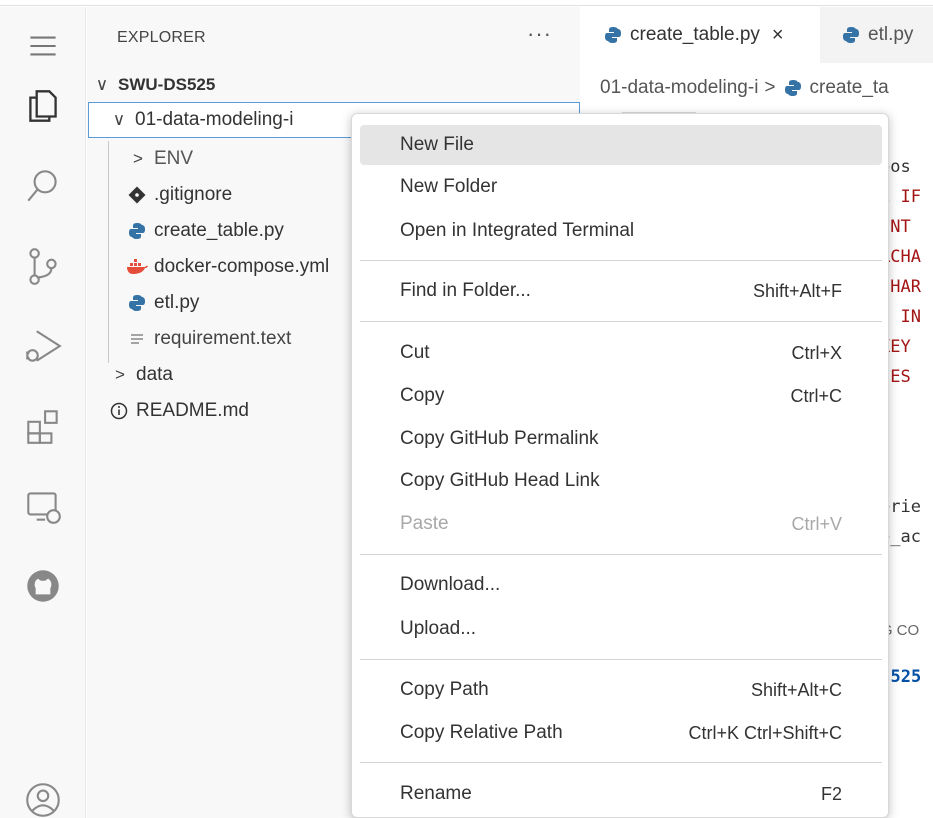  Describe the element at coordinates (539, 34) in the screenshot. I see `more-actions-button: ···` at that location.